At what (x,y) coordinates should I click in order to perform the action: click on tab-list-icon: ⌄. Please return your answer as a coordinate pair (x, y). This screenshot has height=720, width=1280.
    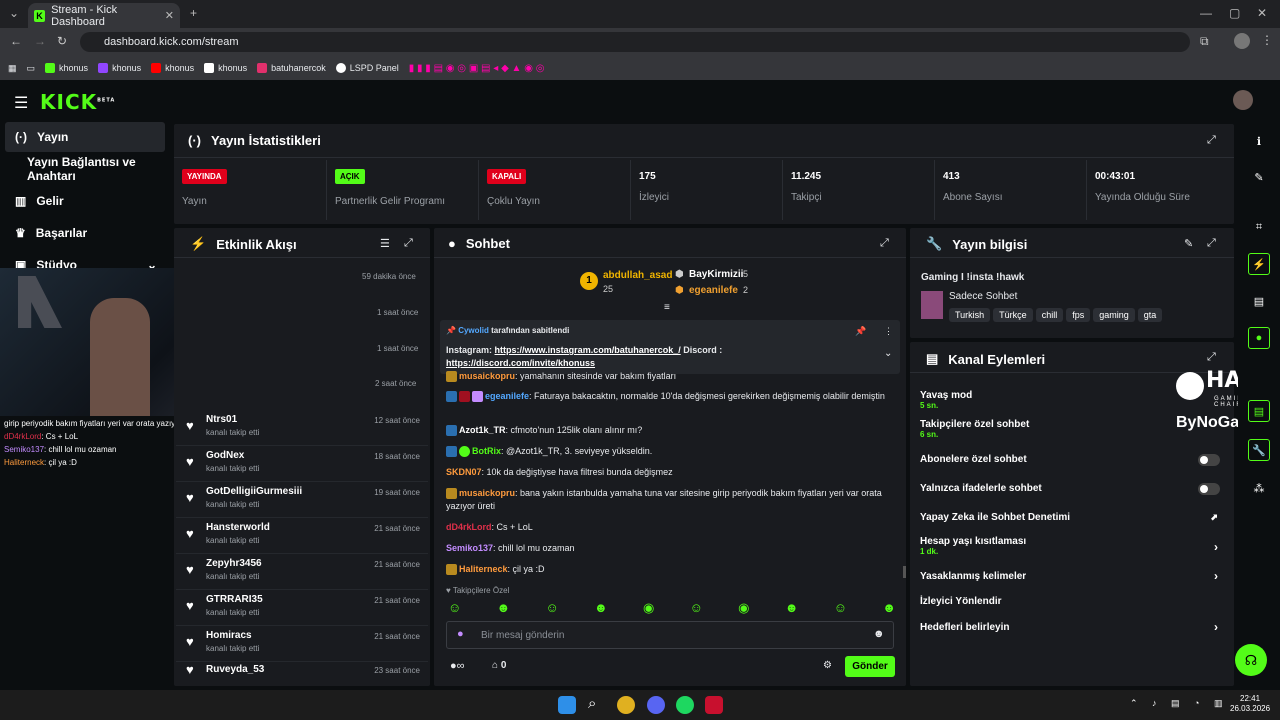
    Looking at the image, I should click on (14, 13).